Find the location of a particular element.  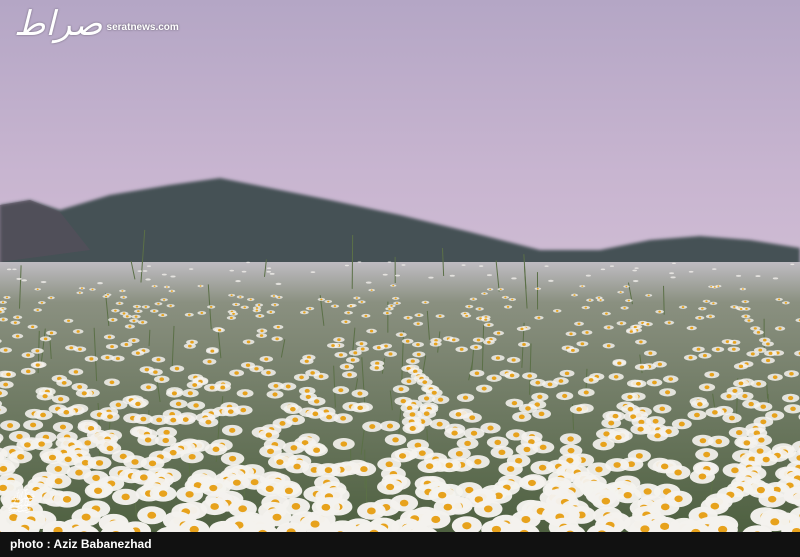

watermark-logo: صراط seratnews.com is located at coordinates (96, 24).